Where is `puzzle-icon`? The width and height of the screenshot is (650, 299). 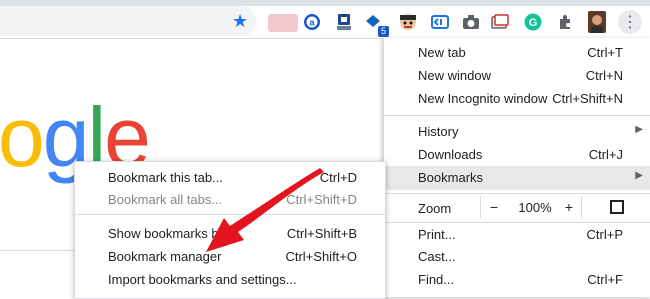
puzzle-icon is located at coordinates (565, 22).